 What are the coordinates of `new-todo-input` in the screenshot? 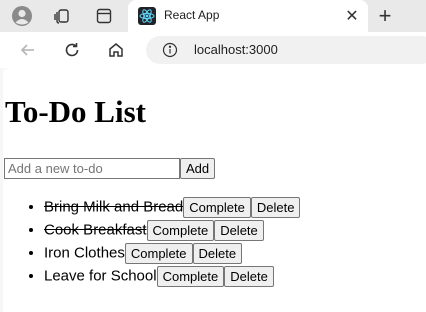 It's located at (92, 168).